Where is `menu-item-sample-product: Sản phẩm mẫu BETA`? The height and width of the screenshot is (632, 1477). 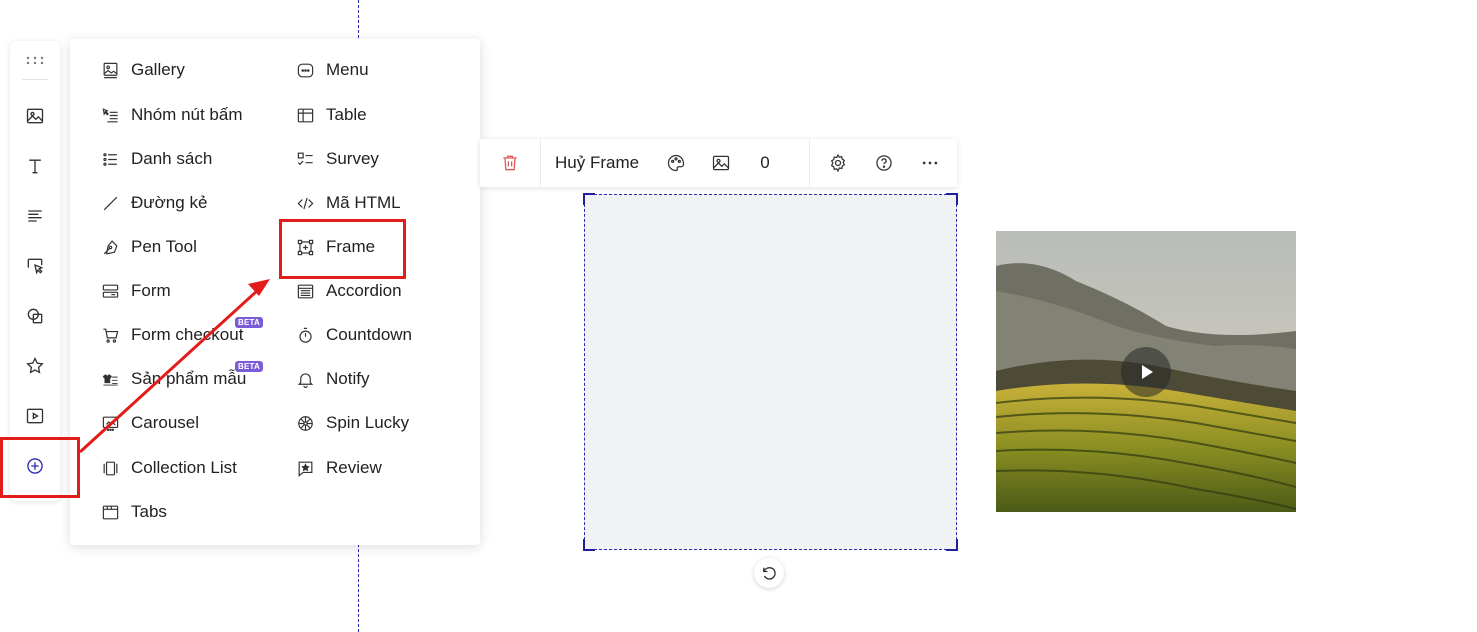
menu-item-sample-product: Sản phẩm mẫu BETA is located at coordinates (181, 377).